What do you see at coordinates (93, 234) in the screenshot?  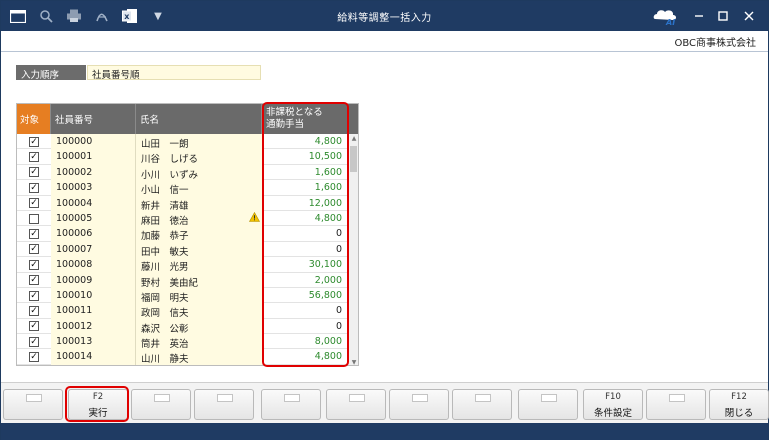 I see `employee-no-cell: 100006` at bounding box center [93, 234].